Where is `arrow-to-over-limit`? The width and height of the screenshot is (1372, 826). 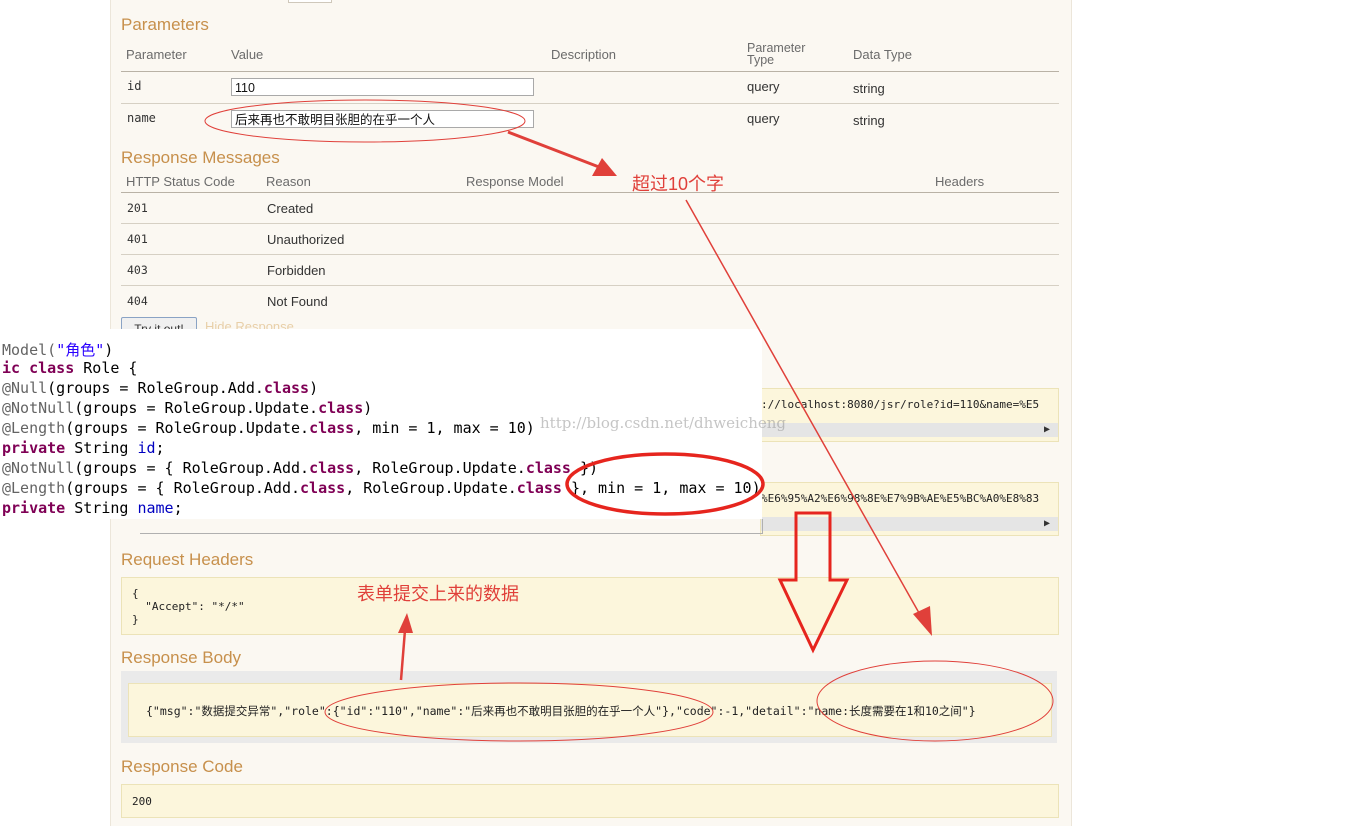
arrow-to-over-limit is located at coordinates (560, 152).